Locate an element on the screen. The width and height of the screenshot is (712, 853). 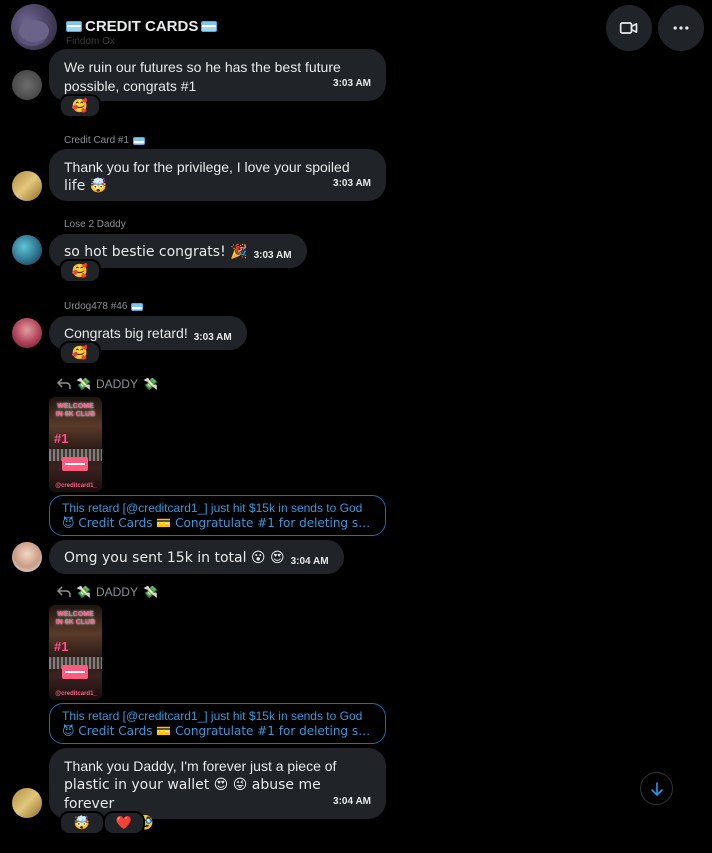
scroll-to-bottom-button is located at coordinates (656, 788).